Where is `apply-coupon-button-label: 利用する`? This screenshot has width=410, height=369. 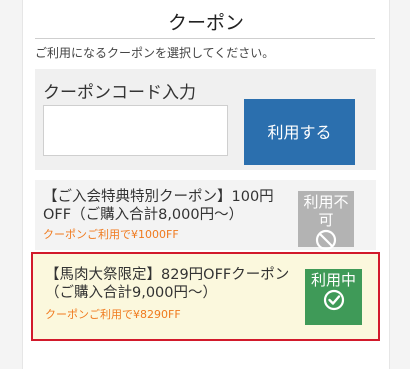
apply-coupon-button-label: 利用する is located at coordinates (299, 132).